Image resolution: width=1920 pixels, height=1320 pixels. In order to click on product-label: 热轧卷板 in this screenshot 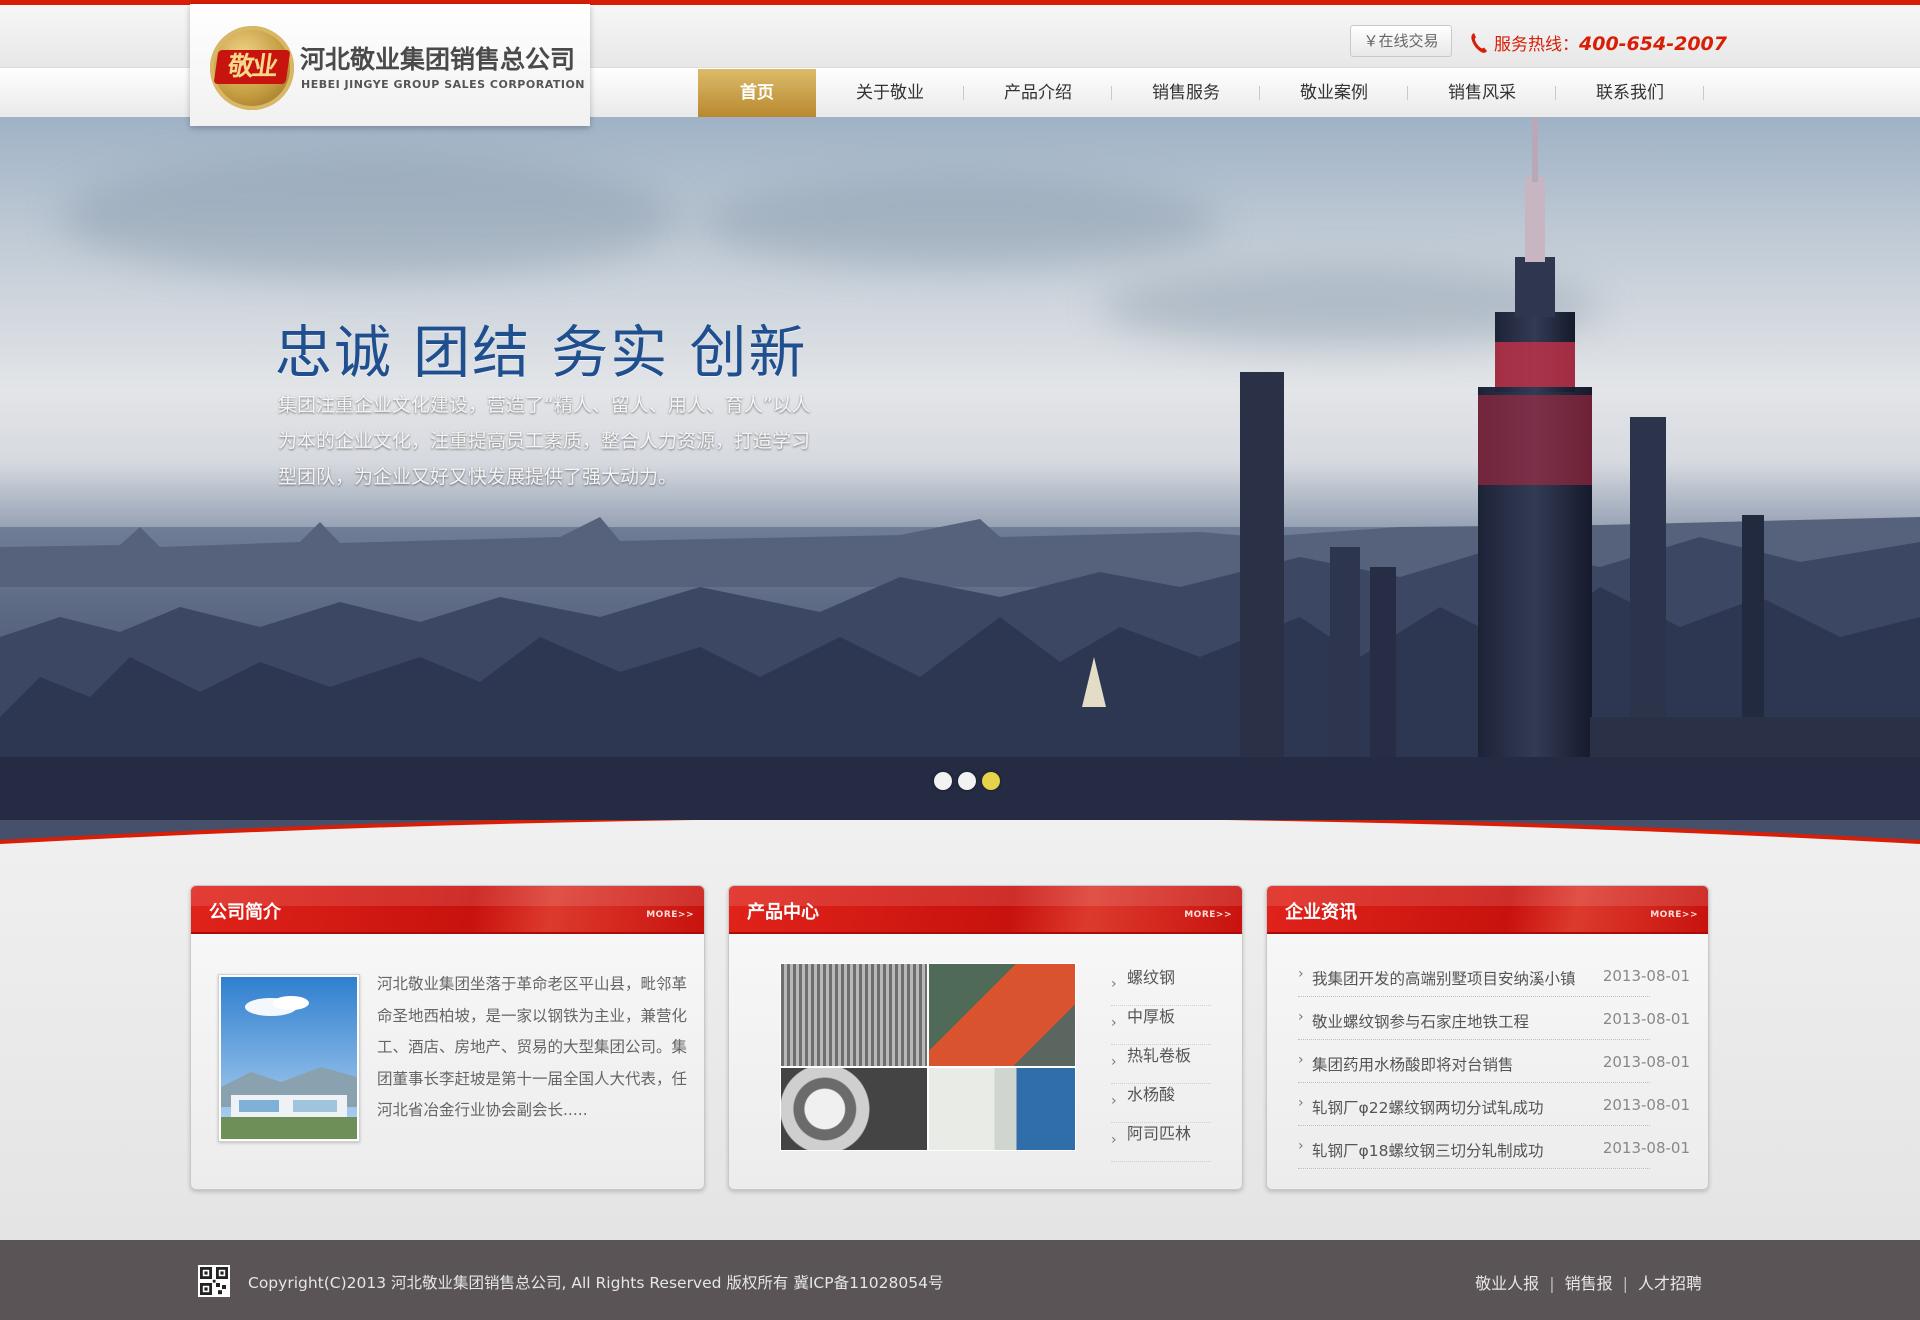, I will do `click(1159, 1055)`.